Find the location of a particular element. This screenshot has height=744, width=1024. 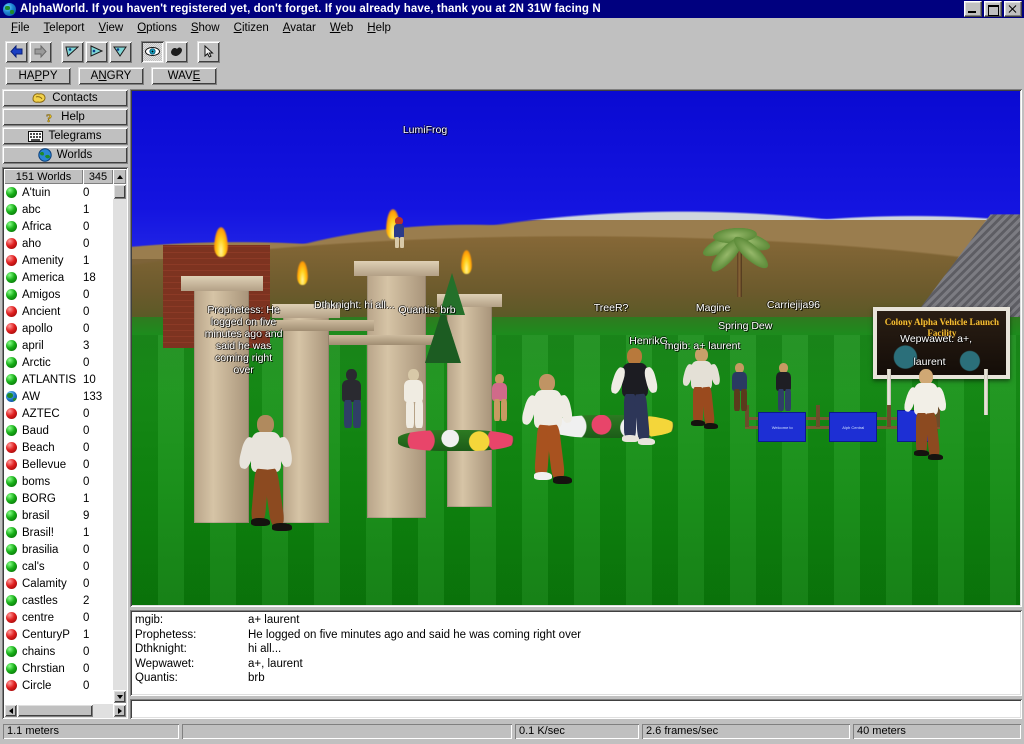

vertical-scrollbar is located at coordinates (119, 443).